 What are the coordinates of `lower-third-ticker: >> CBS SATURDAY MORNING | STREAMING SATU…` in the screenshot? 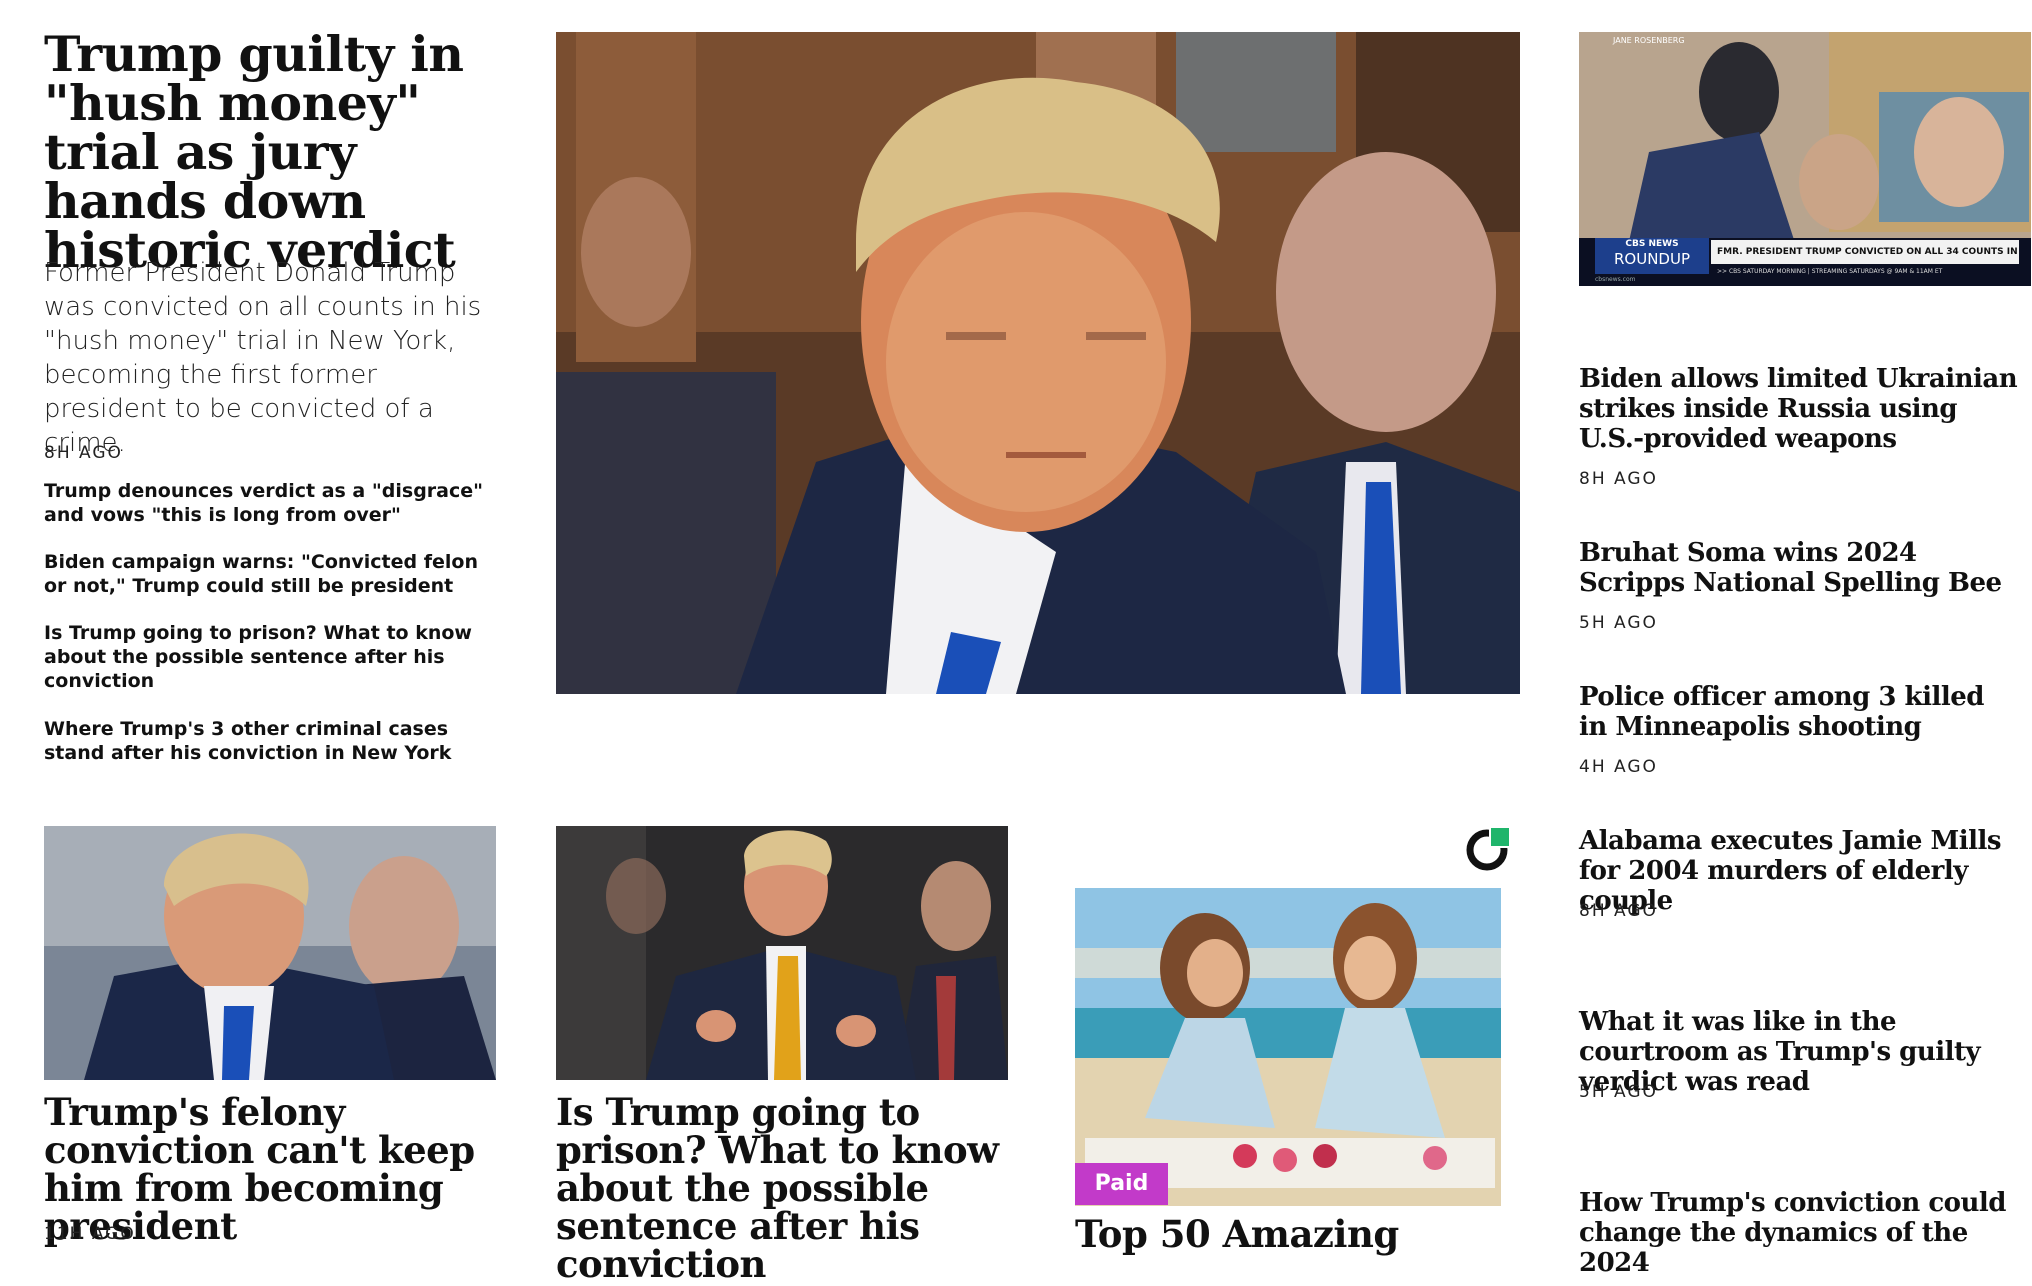 It's located at (1830, 271).